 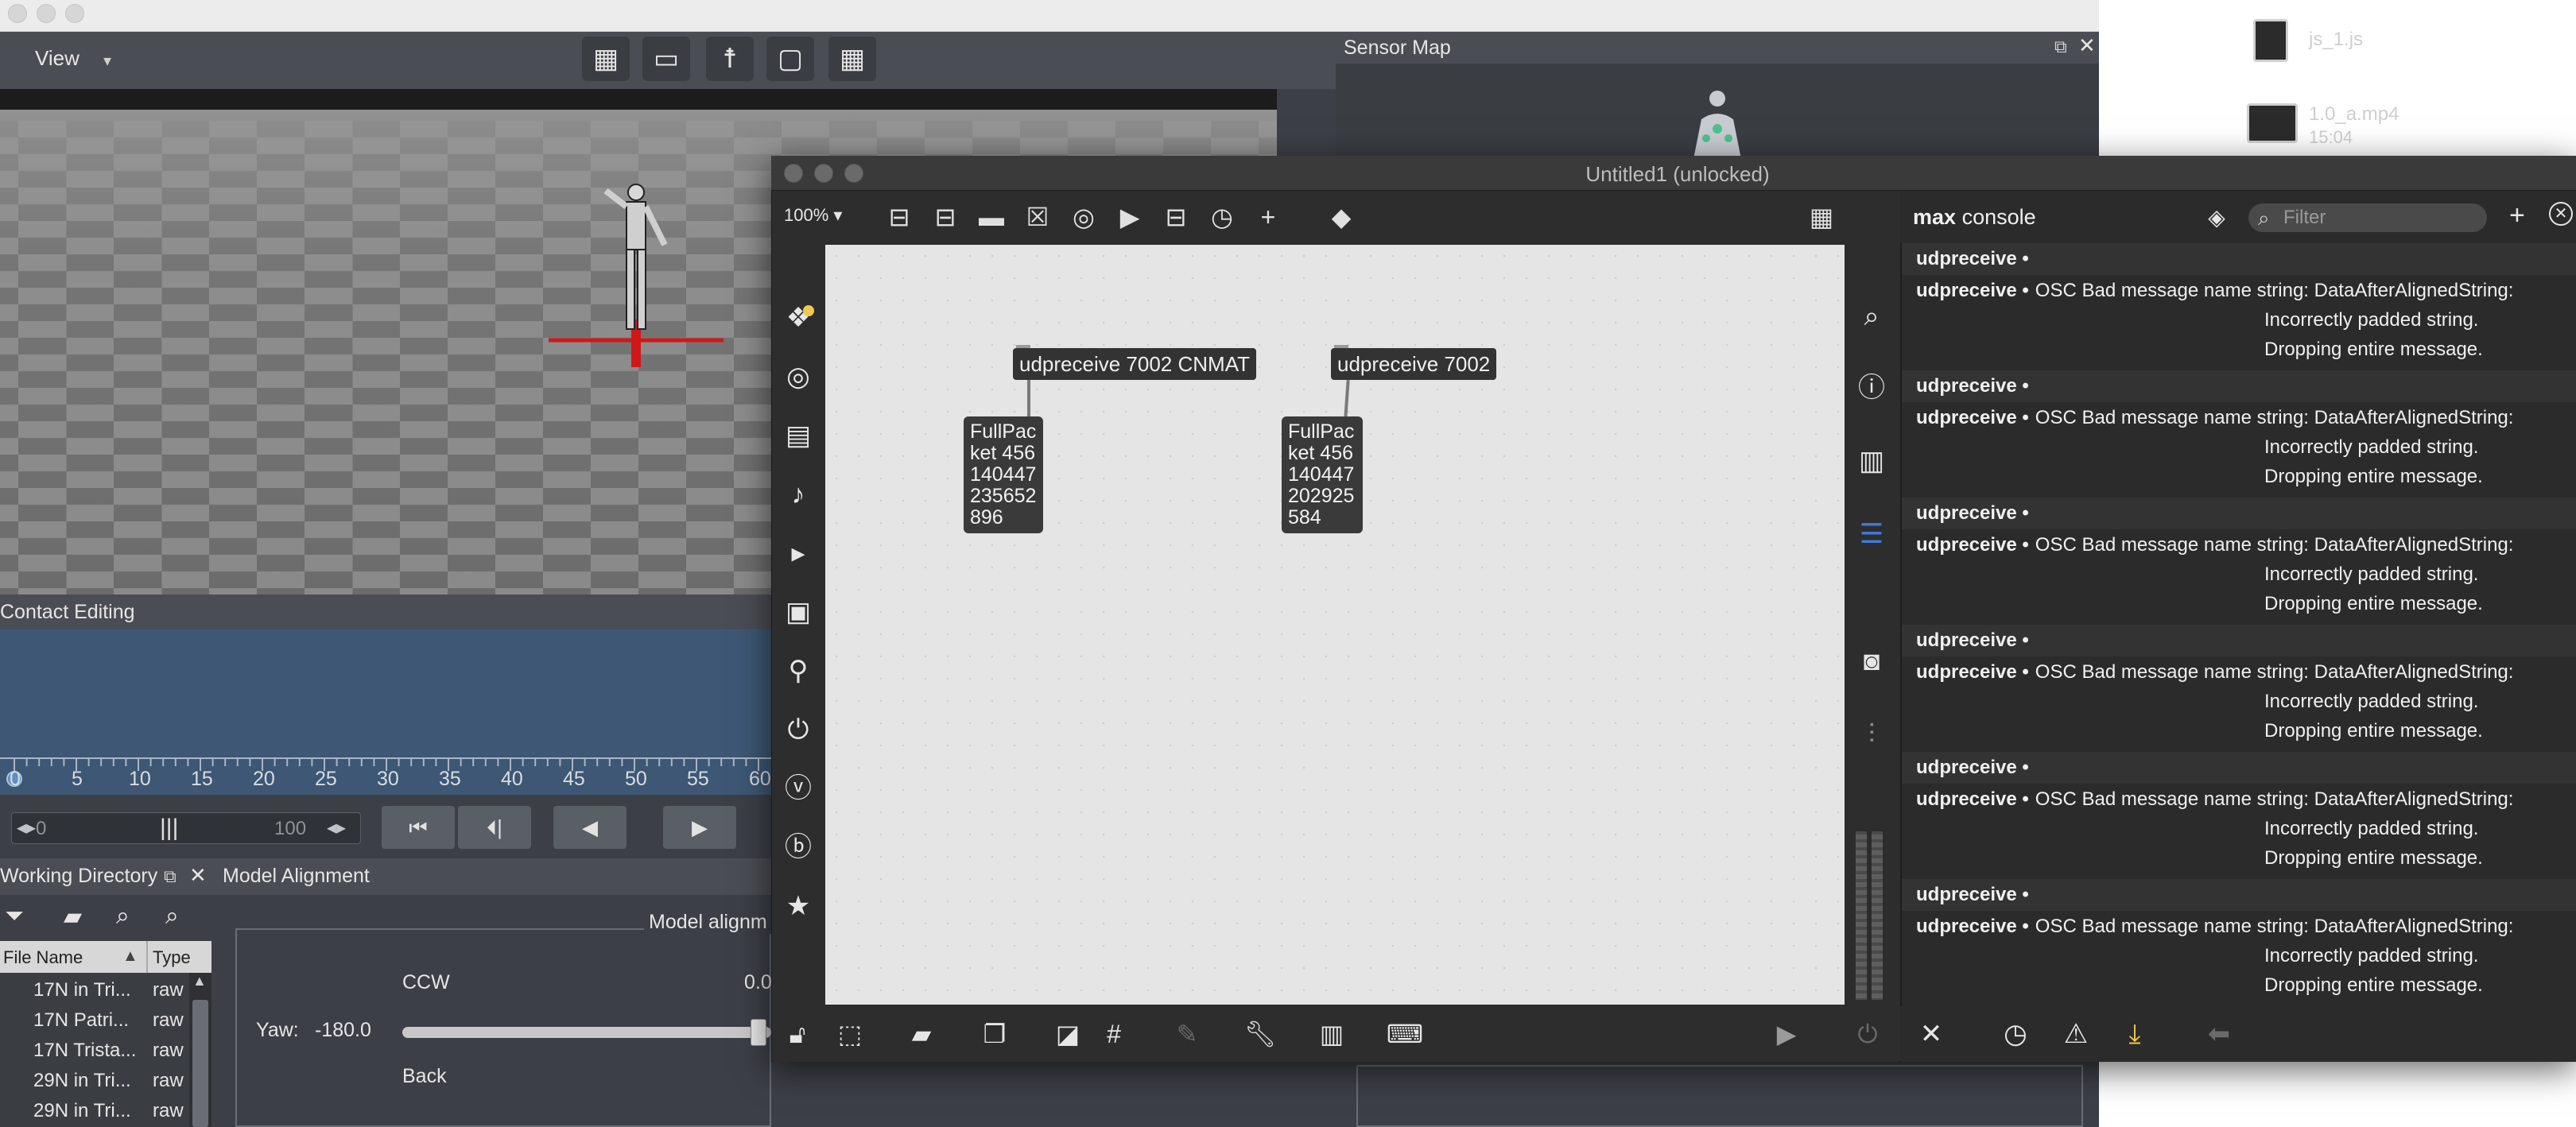 I want to click on presentation-icon: ▰, so click(x=922, y=1034).